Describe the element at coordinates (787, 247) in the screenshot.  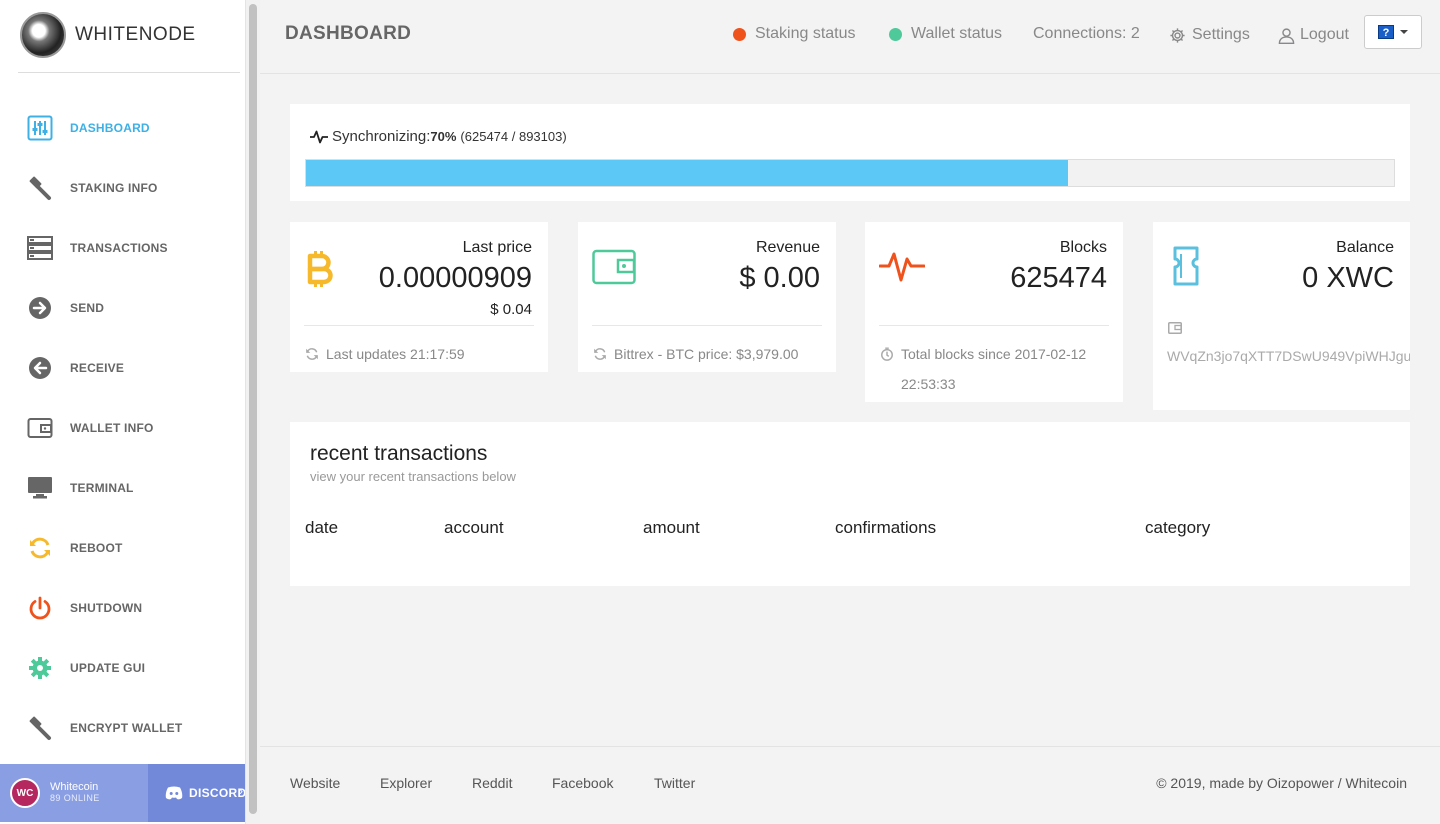
I see `revenue-title: Revenue` at that location.